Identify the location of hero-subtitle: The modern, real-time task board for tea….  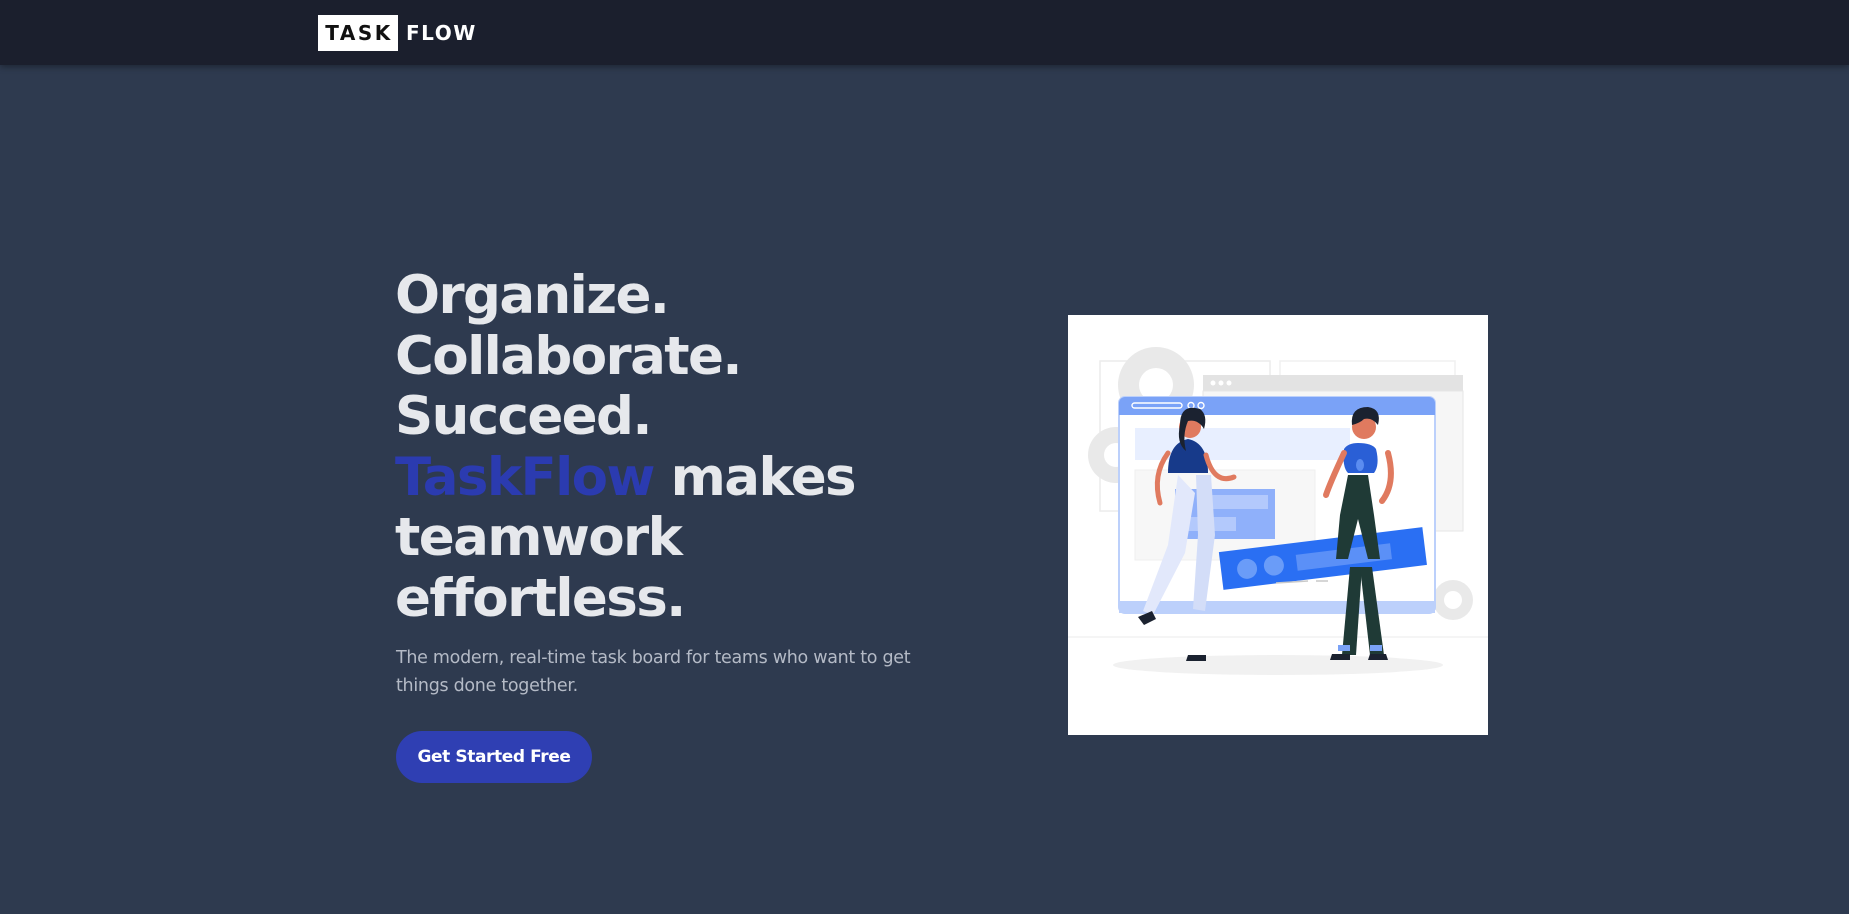
(653, 672).